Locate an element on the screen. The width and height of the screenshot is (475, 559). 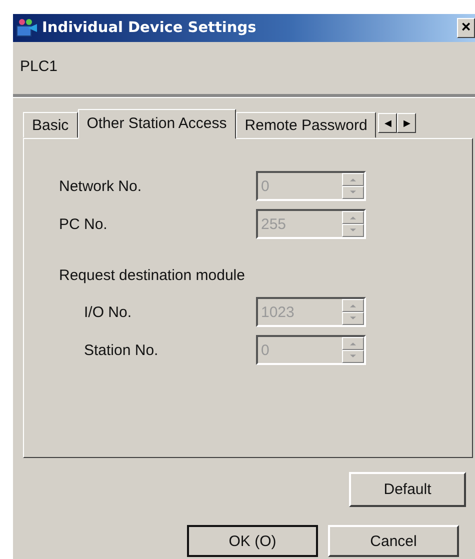
default-button: Default is located at coordinates (407, 489).